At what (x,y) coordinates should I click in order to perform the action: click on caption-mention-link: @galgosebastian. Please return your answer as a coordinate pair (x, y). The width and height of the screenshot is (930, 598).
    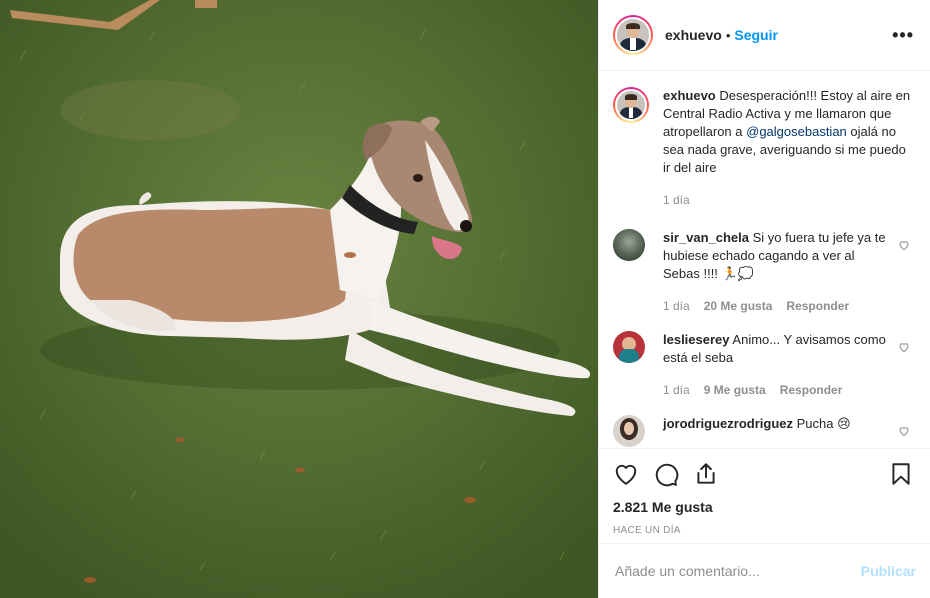
    Looking at the image, I should click on (796, 131).